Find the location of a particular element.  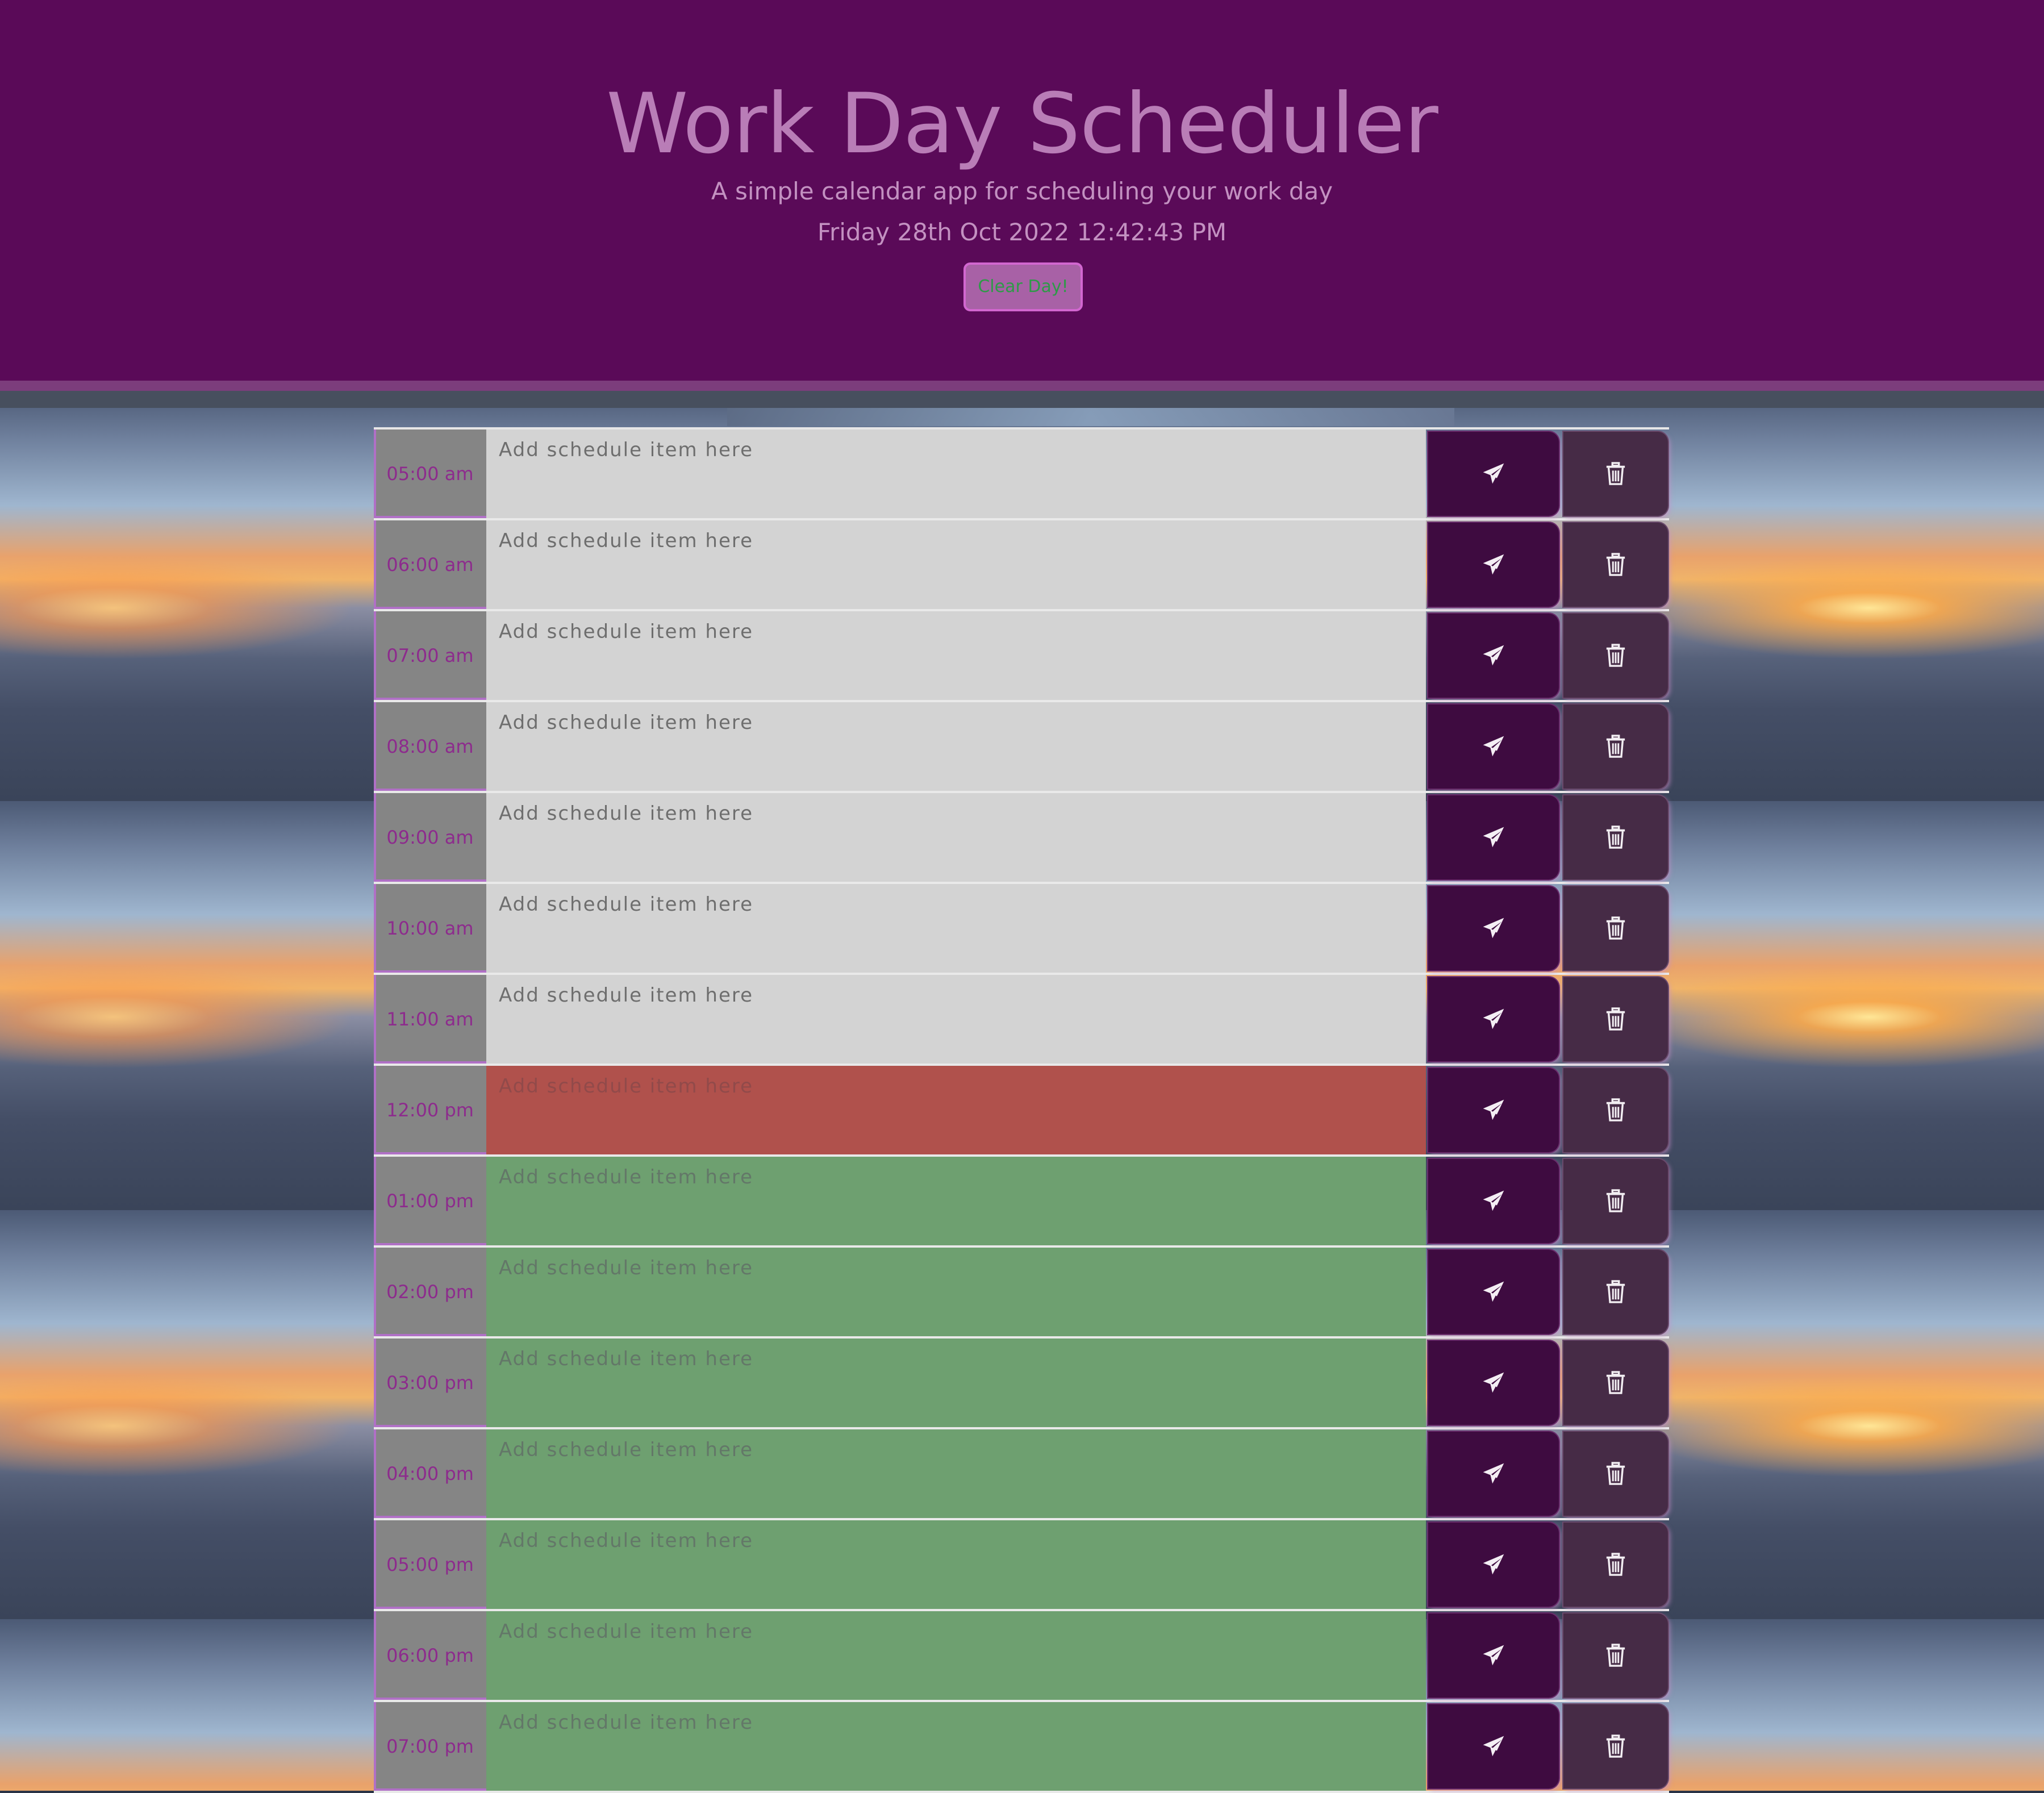

header-divider is located at coordinates (1022, 386).